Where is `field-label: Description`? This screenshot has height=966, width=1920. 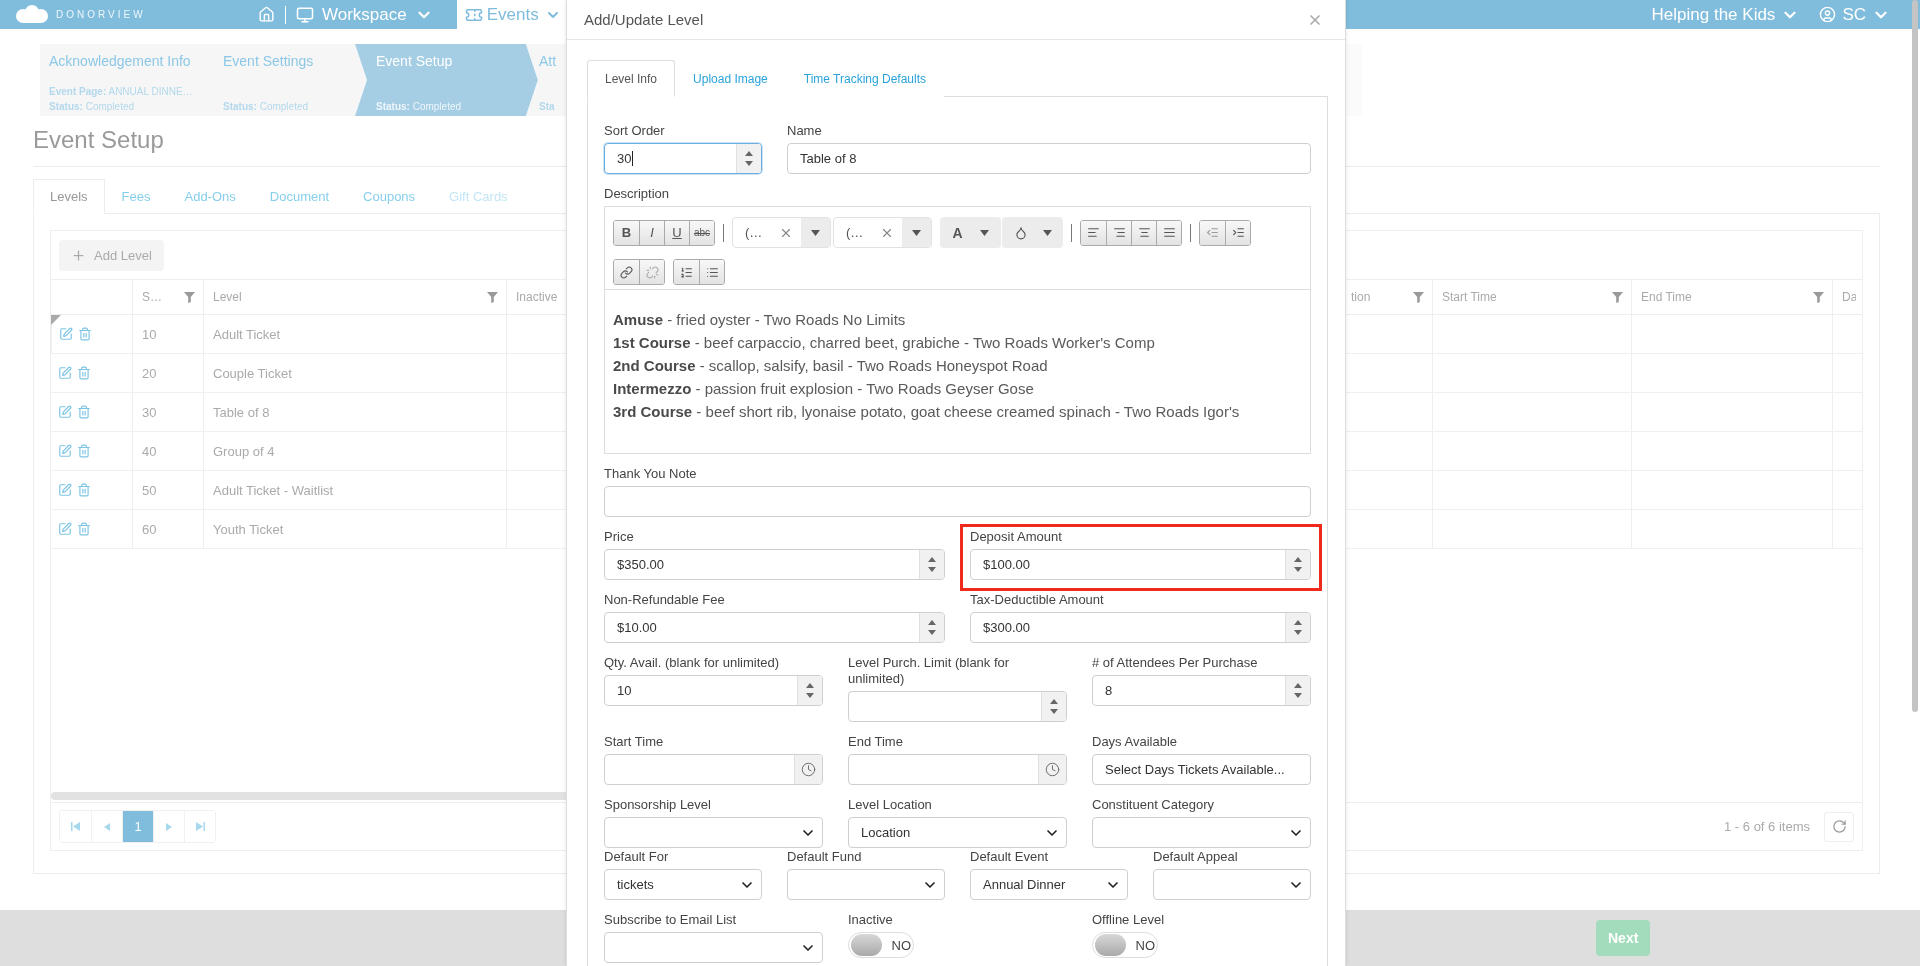
field-label: Description is located at coordinates (637, 194).